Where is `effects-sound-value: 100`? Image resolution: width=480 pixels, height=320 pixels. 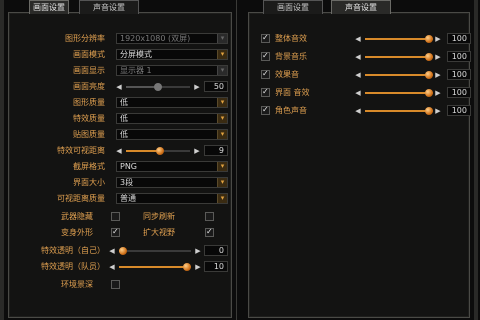
effects-sound-value: 100 is located at coordinates (459, 74).